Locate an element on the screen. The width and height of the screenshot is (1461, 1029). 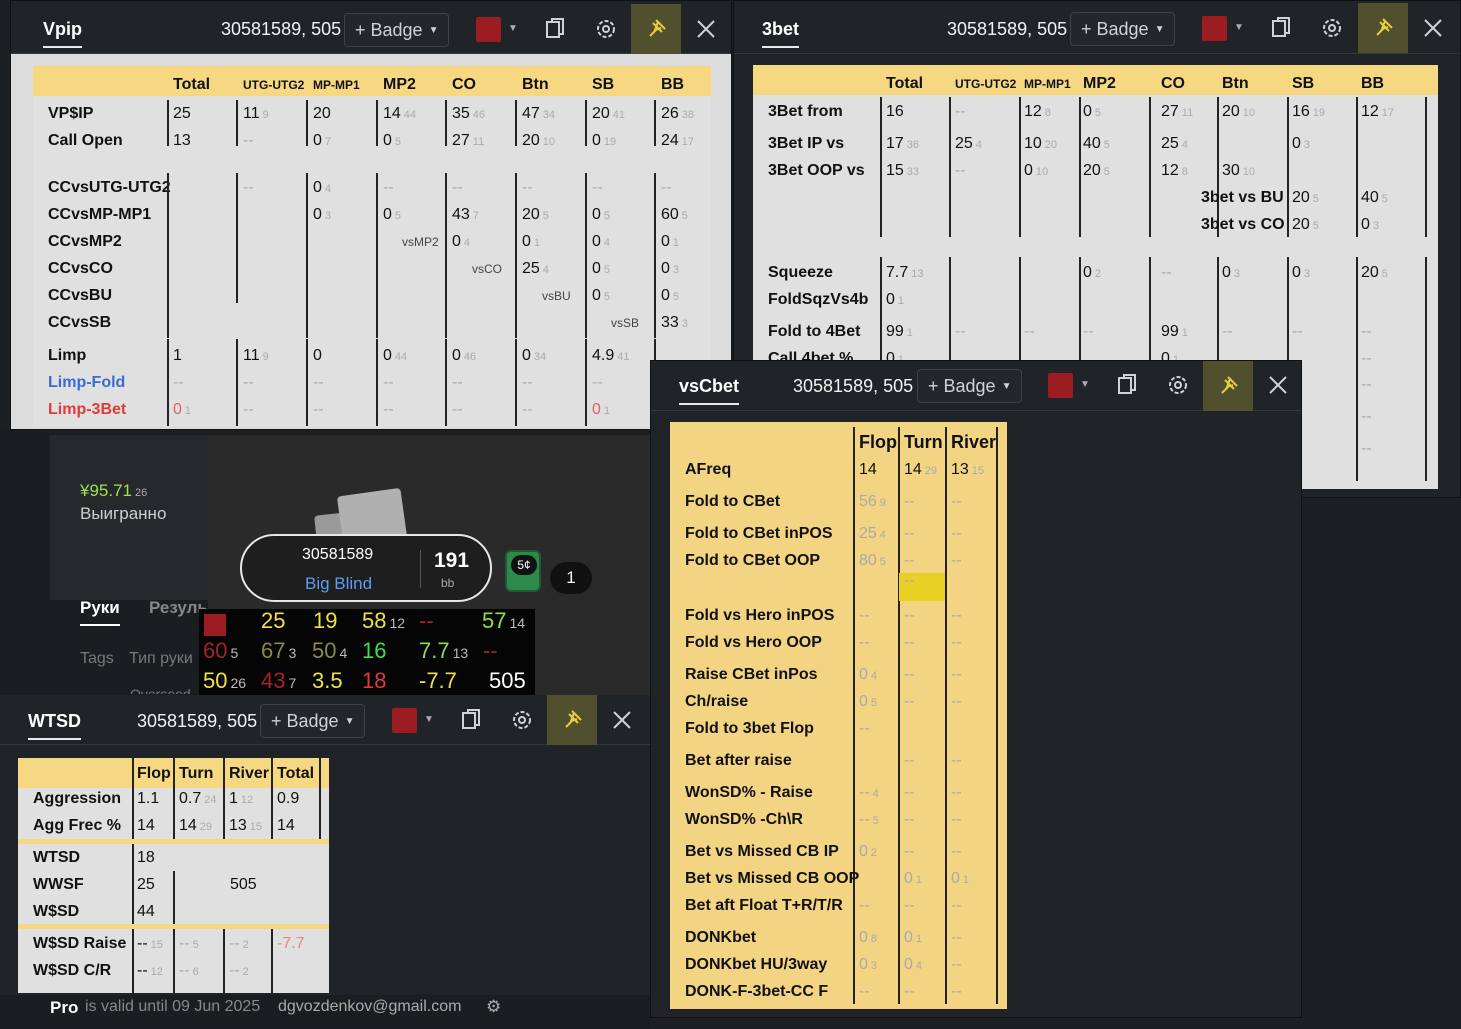
hidden-row: Overseed is located at coordinates (160, 690).